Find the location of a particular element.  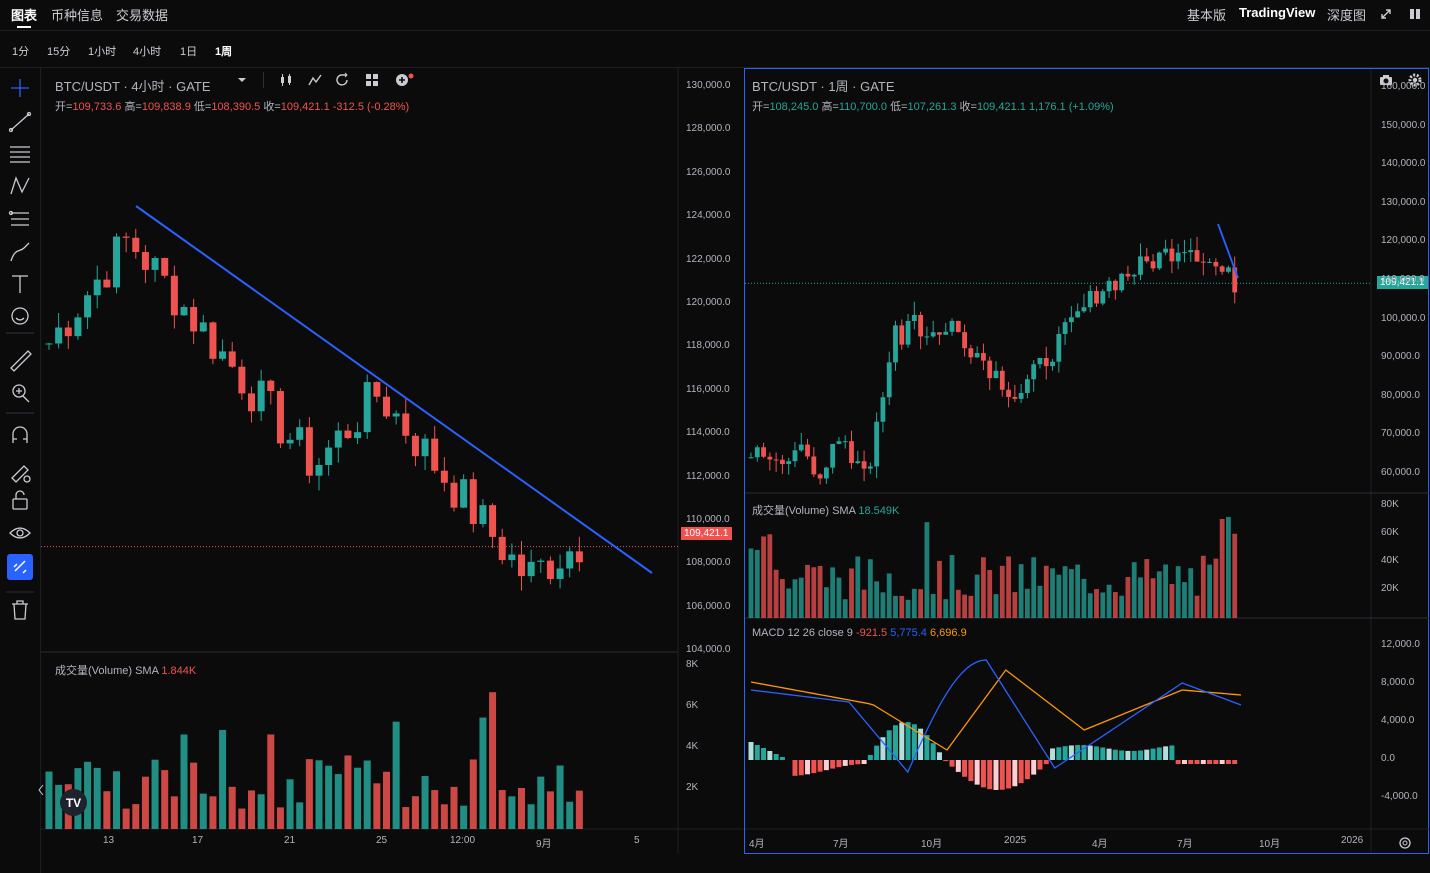

depth-chart-button: 深度图 is located at coordinates (1346, 14).